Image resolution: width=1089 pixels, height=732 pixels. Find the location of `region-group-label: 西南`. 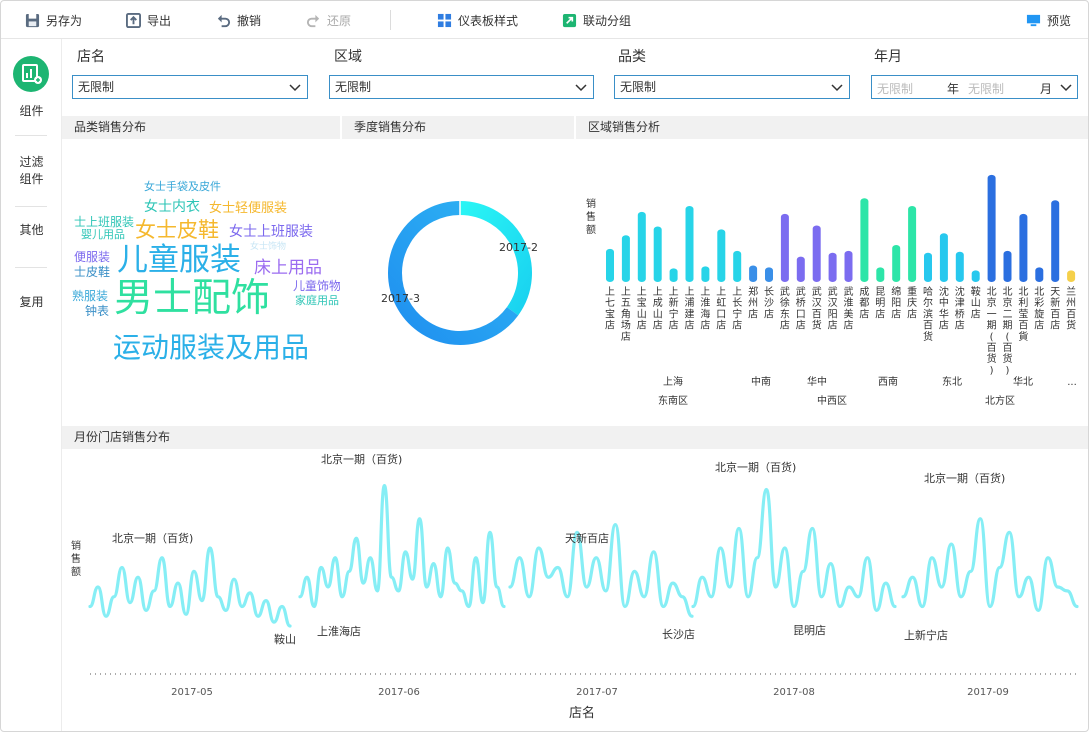

region-group-label: 西南 is located at coordinates (888, 381).